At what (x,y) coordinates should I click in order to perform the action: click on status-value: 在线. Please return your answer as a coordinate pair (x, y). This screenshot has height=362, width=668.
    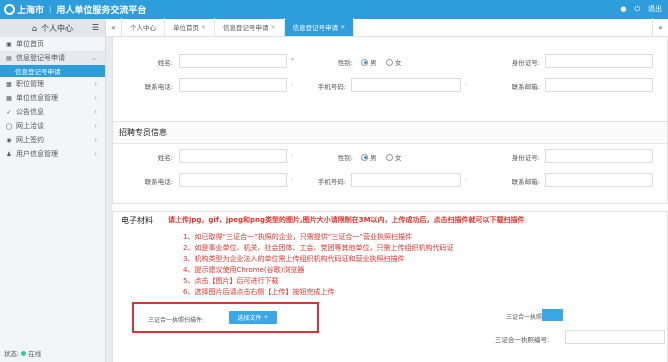
    Looking at the image, I should click on (35, 354).